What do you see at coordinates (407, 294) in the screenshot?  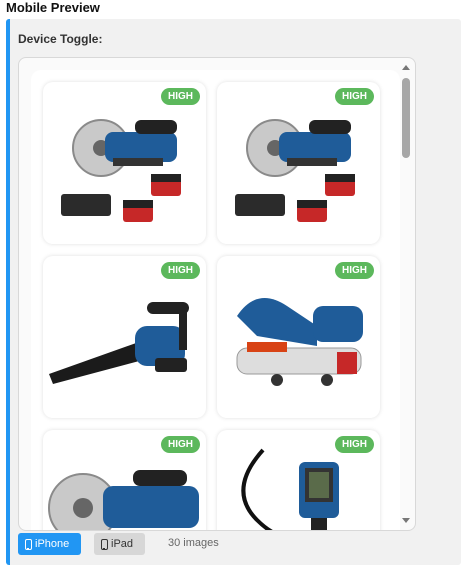 I see `scrollbar` at bounding box center [407, 294].